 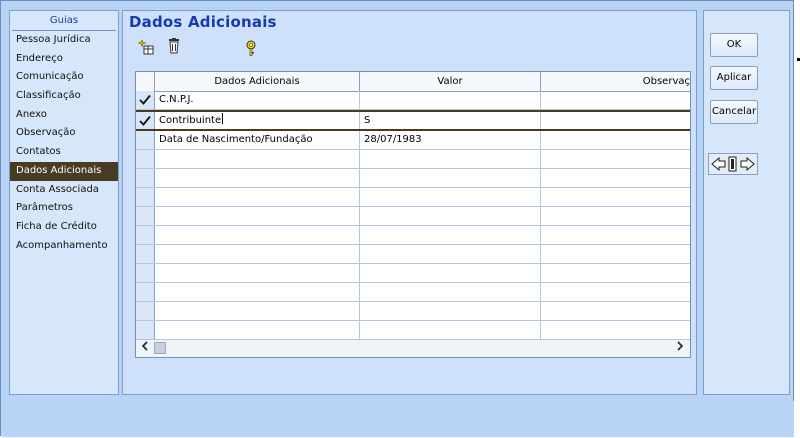 I want to click on navigator-arrows-icon, so click(x=733, y=164).